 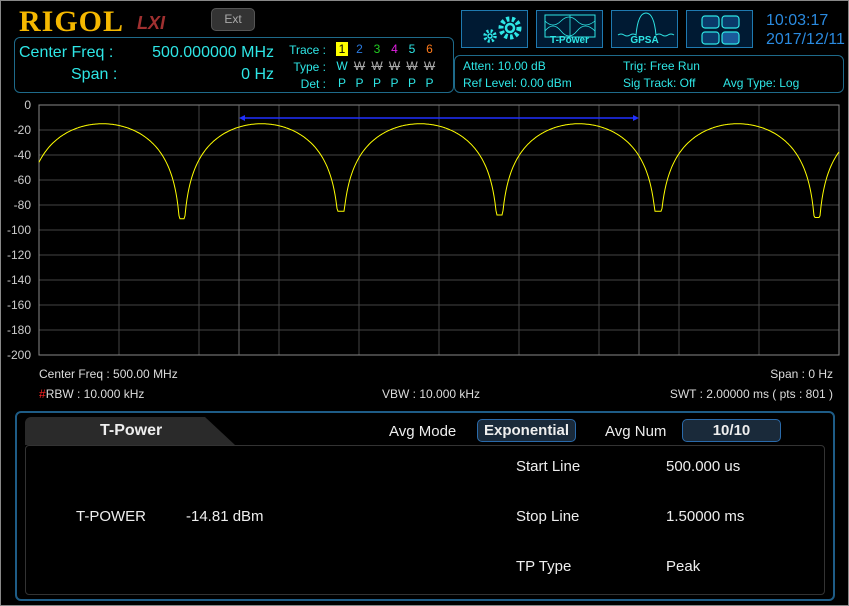 I want to click on sig-track: Sig Track: Off, so click(x=659, y=83).